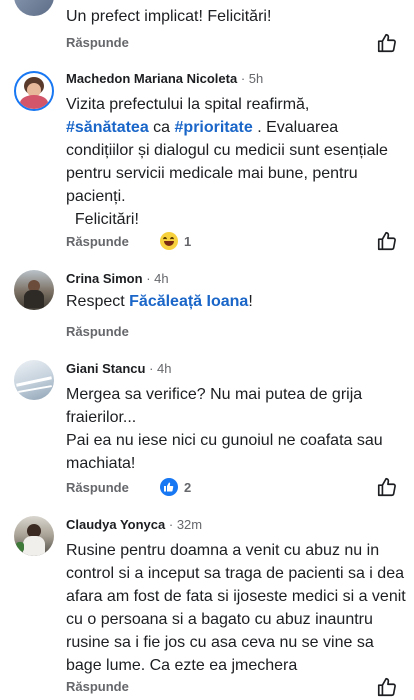 The image size is (414, 700). Describe the element at coordinates (151, 78) in the screenshot. I see `commenter-name: Machedon Mariana Nicoleta` at that location.